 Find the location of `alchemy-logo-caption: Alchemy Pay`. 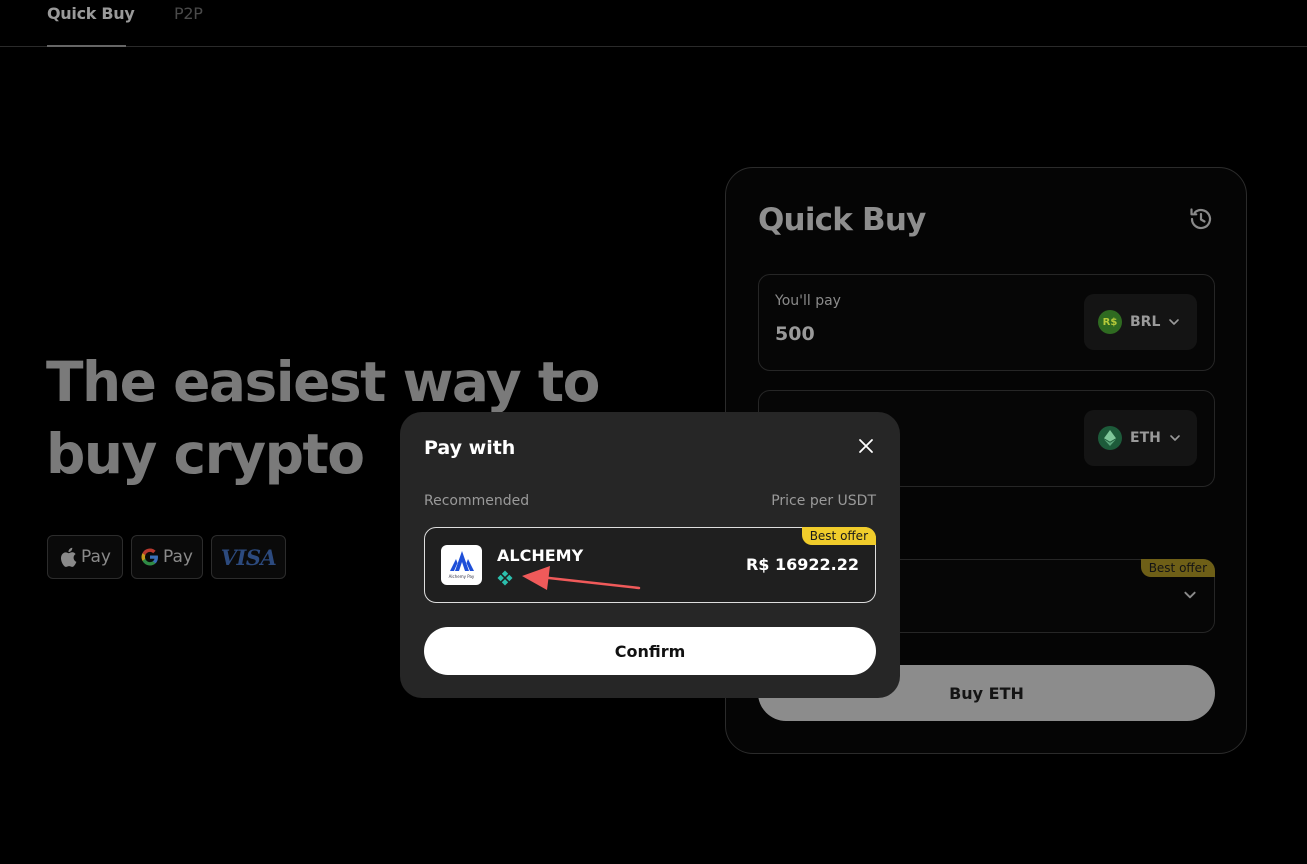

alchemy-logo-caption: Alchemy Pay is located at coordinates (461, 576).